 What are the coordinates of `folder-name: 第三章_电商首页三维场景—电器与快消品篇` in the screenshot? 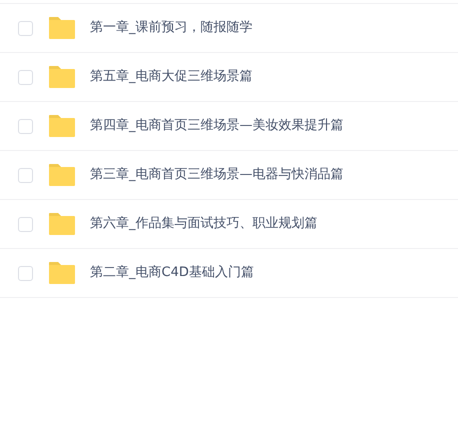 It's located at (217, 175).